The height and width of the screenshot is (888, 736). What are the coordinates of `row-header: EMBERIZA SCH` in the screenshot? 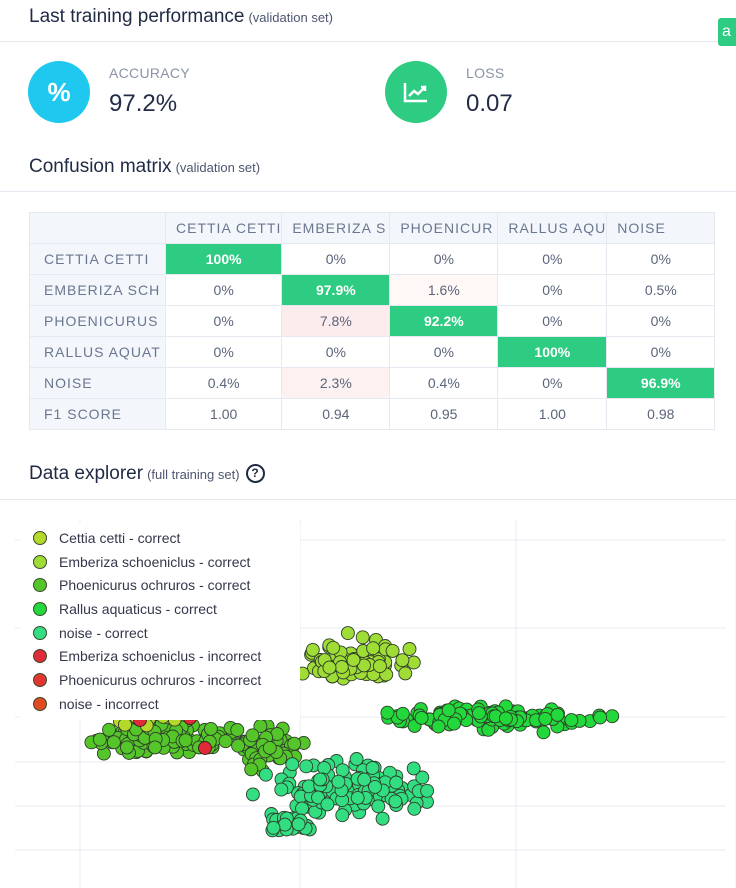 It's located at (97, 290).